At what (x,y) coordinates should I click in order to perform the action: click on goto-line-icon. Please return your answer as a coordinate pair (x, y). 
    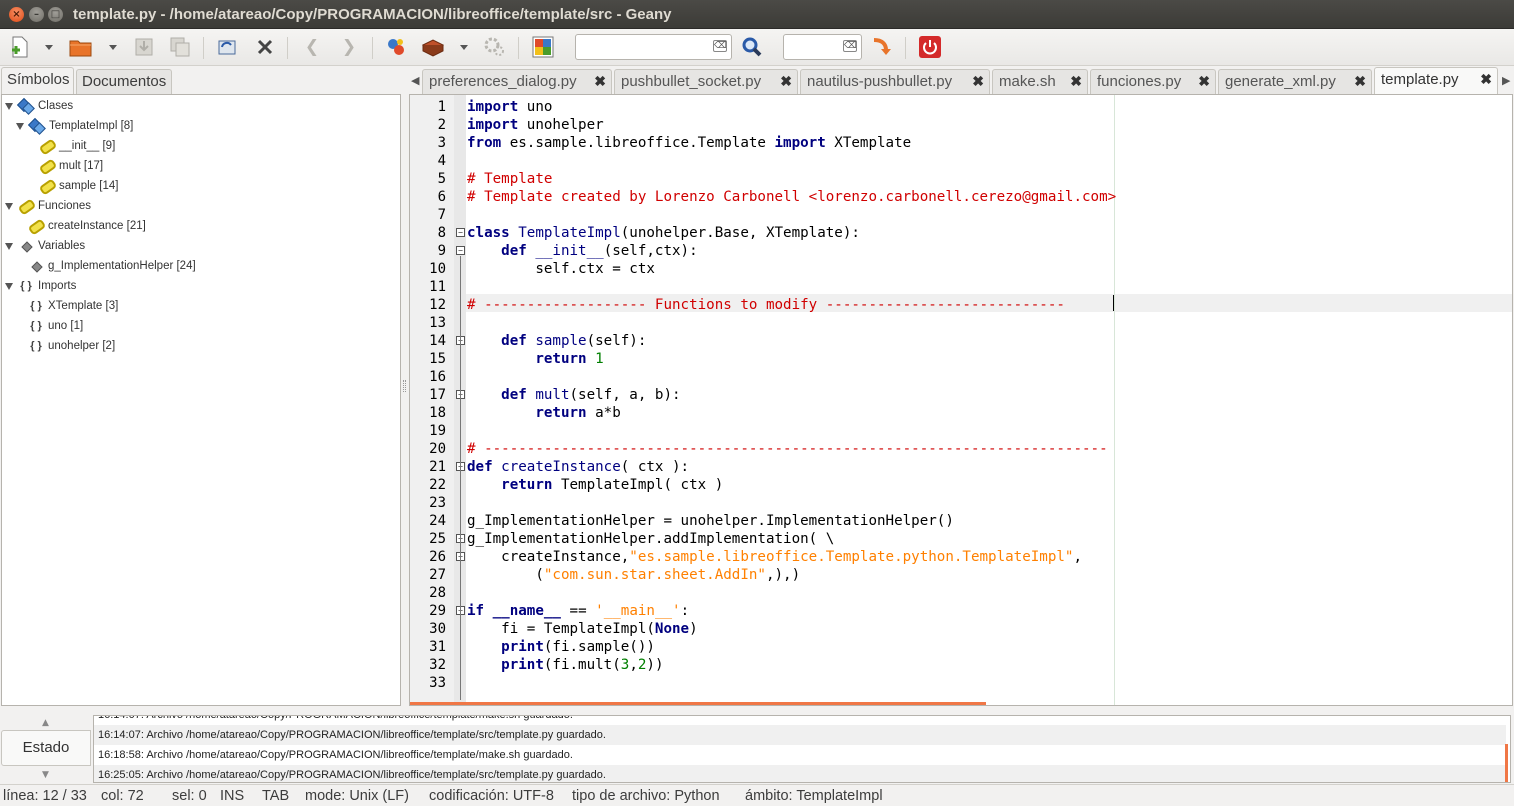
    Looking at the image, I should click on (881, 47).